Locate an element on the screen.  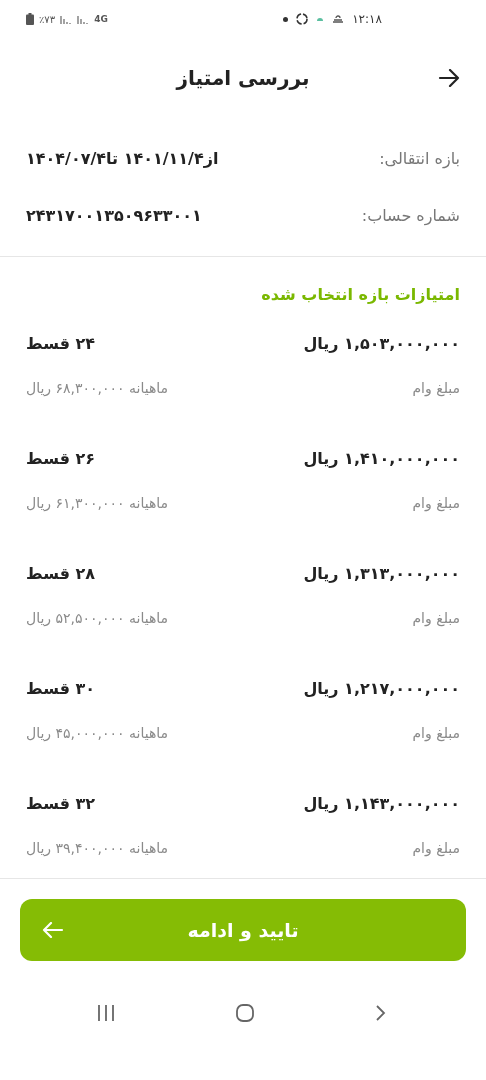
status-time: ۱۲:۱۸ is located at coordinates (367, 19).